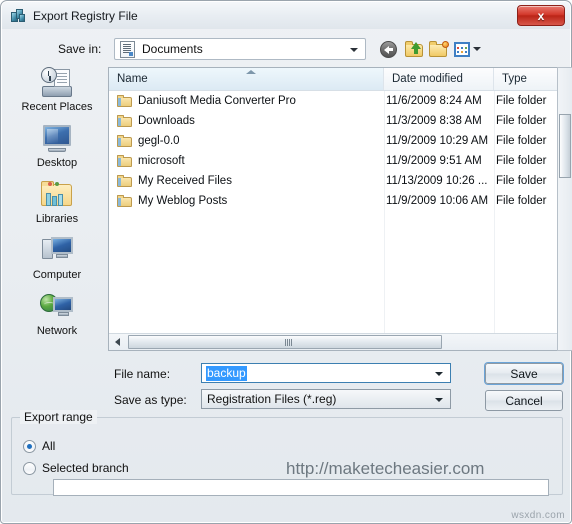  I want to click on file-name-label: microsoft, so click(161, 161).